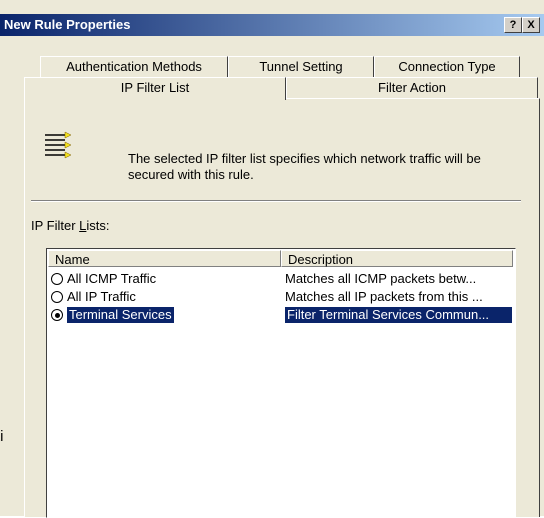 The width and height of the screenshot is (544, 518). I want to click on column-header-name: Name, so click(164, 258).